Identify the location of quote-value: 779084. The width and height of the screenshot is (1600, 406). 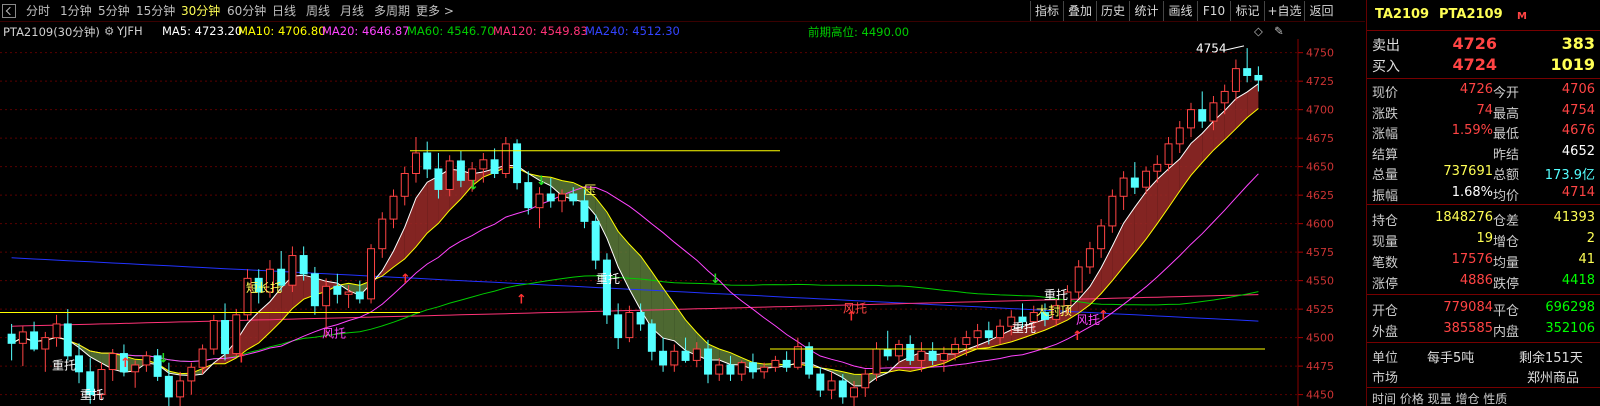
(1468, 307).